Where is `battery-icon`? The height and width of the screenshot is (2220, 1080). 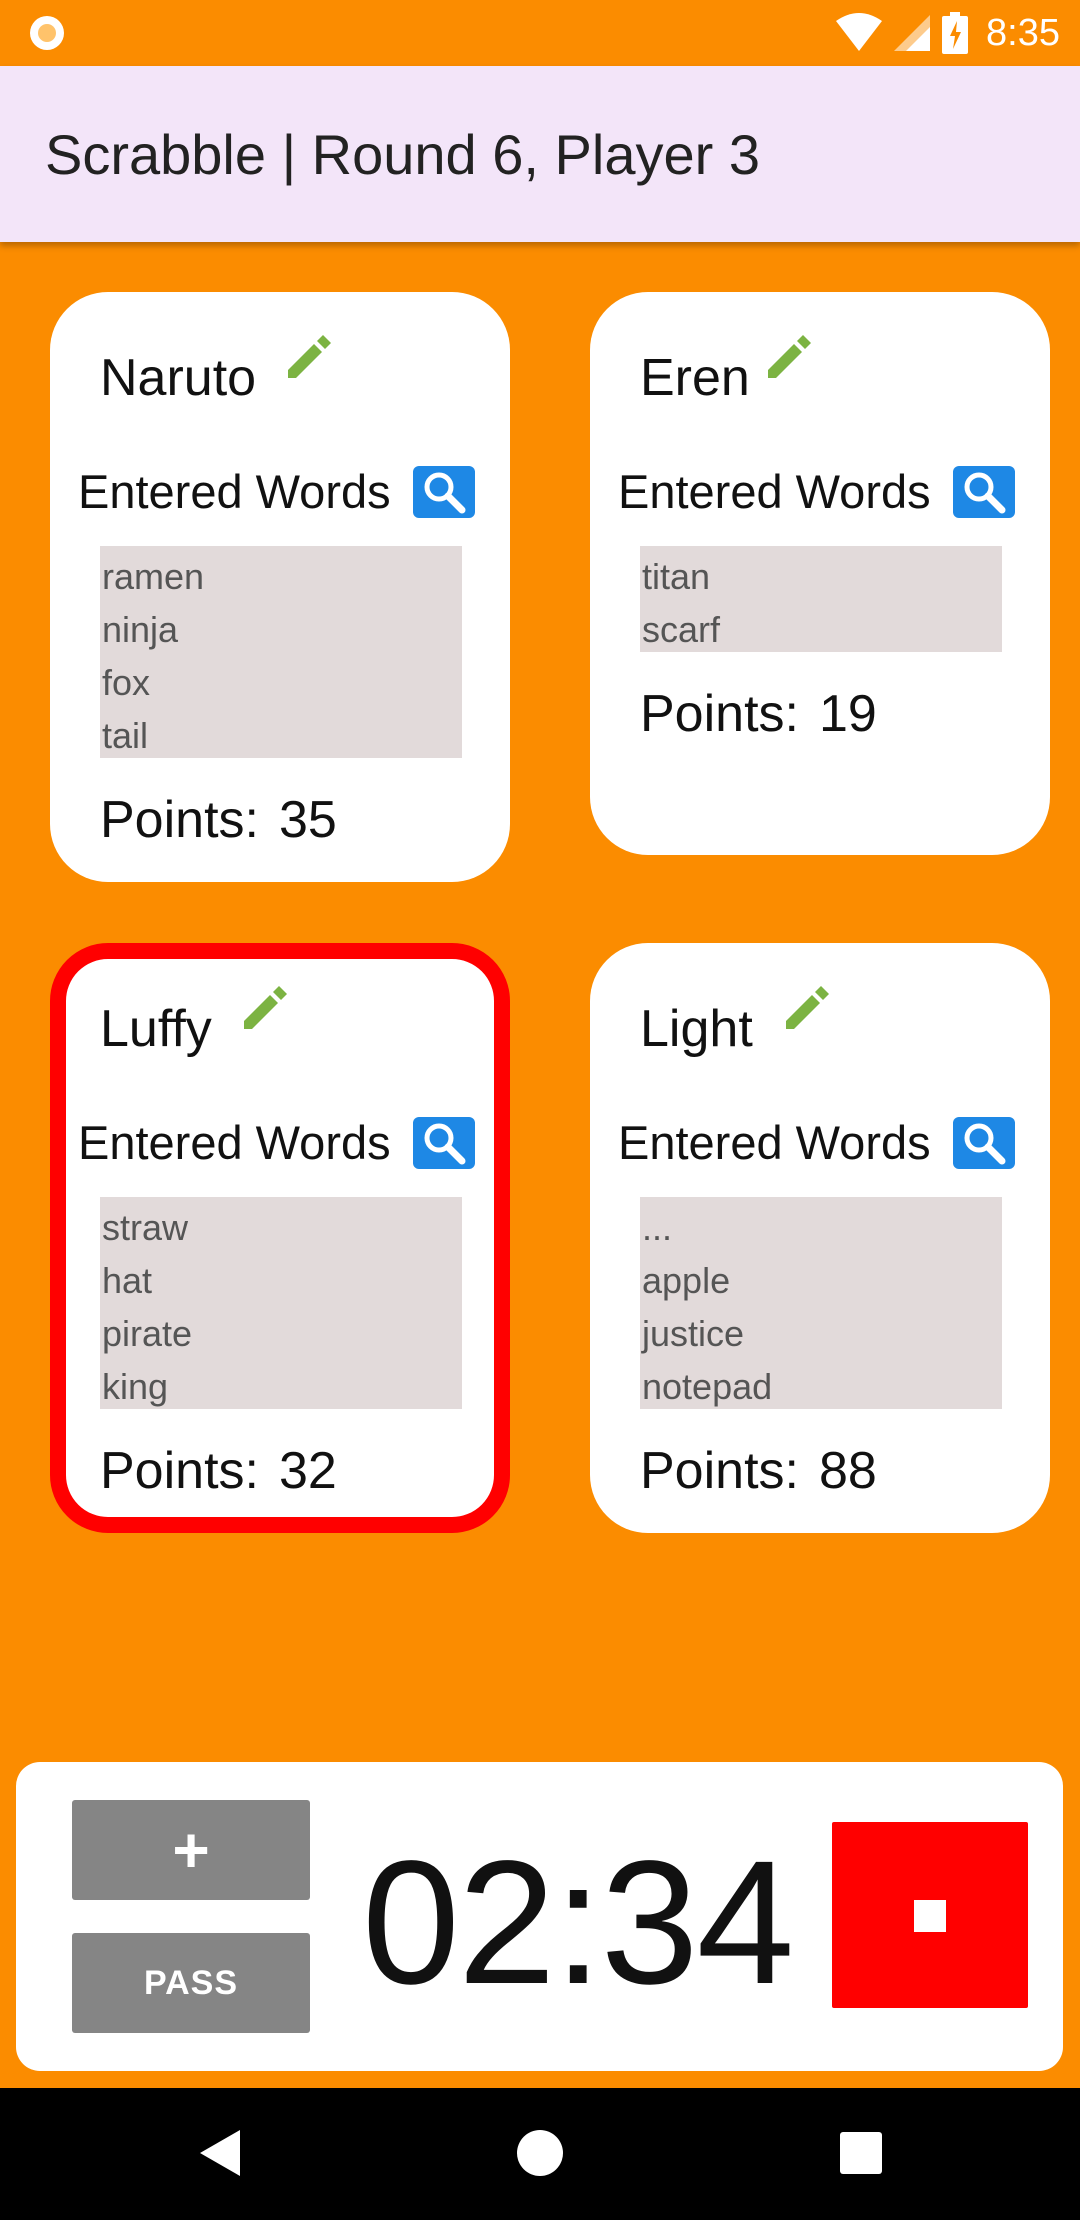
battery-icon is located at coordinates (955, 33).